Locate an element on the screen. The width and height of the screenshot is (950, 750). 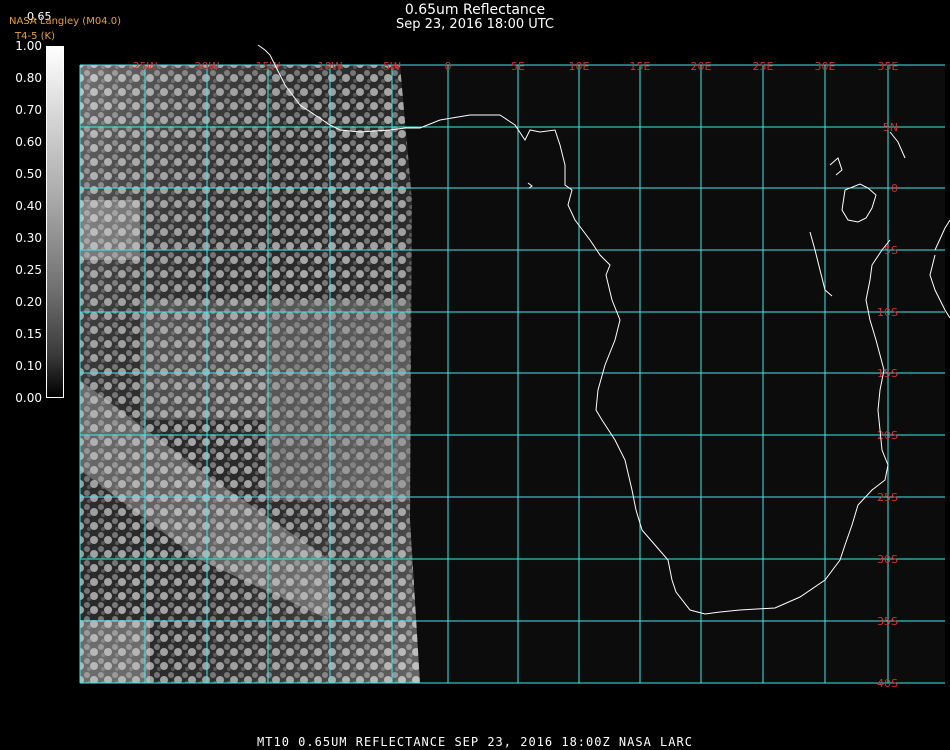
latitude-label: 40S is located at coordinates (887, 683).